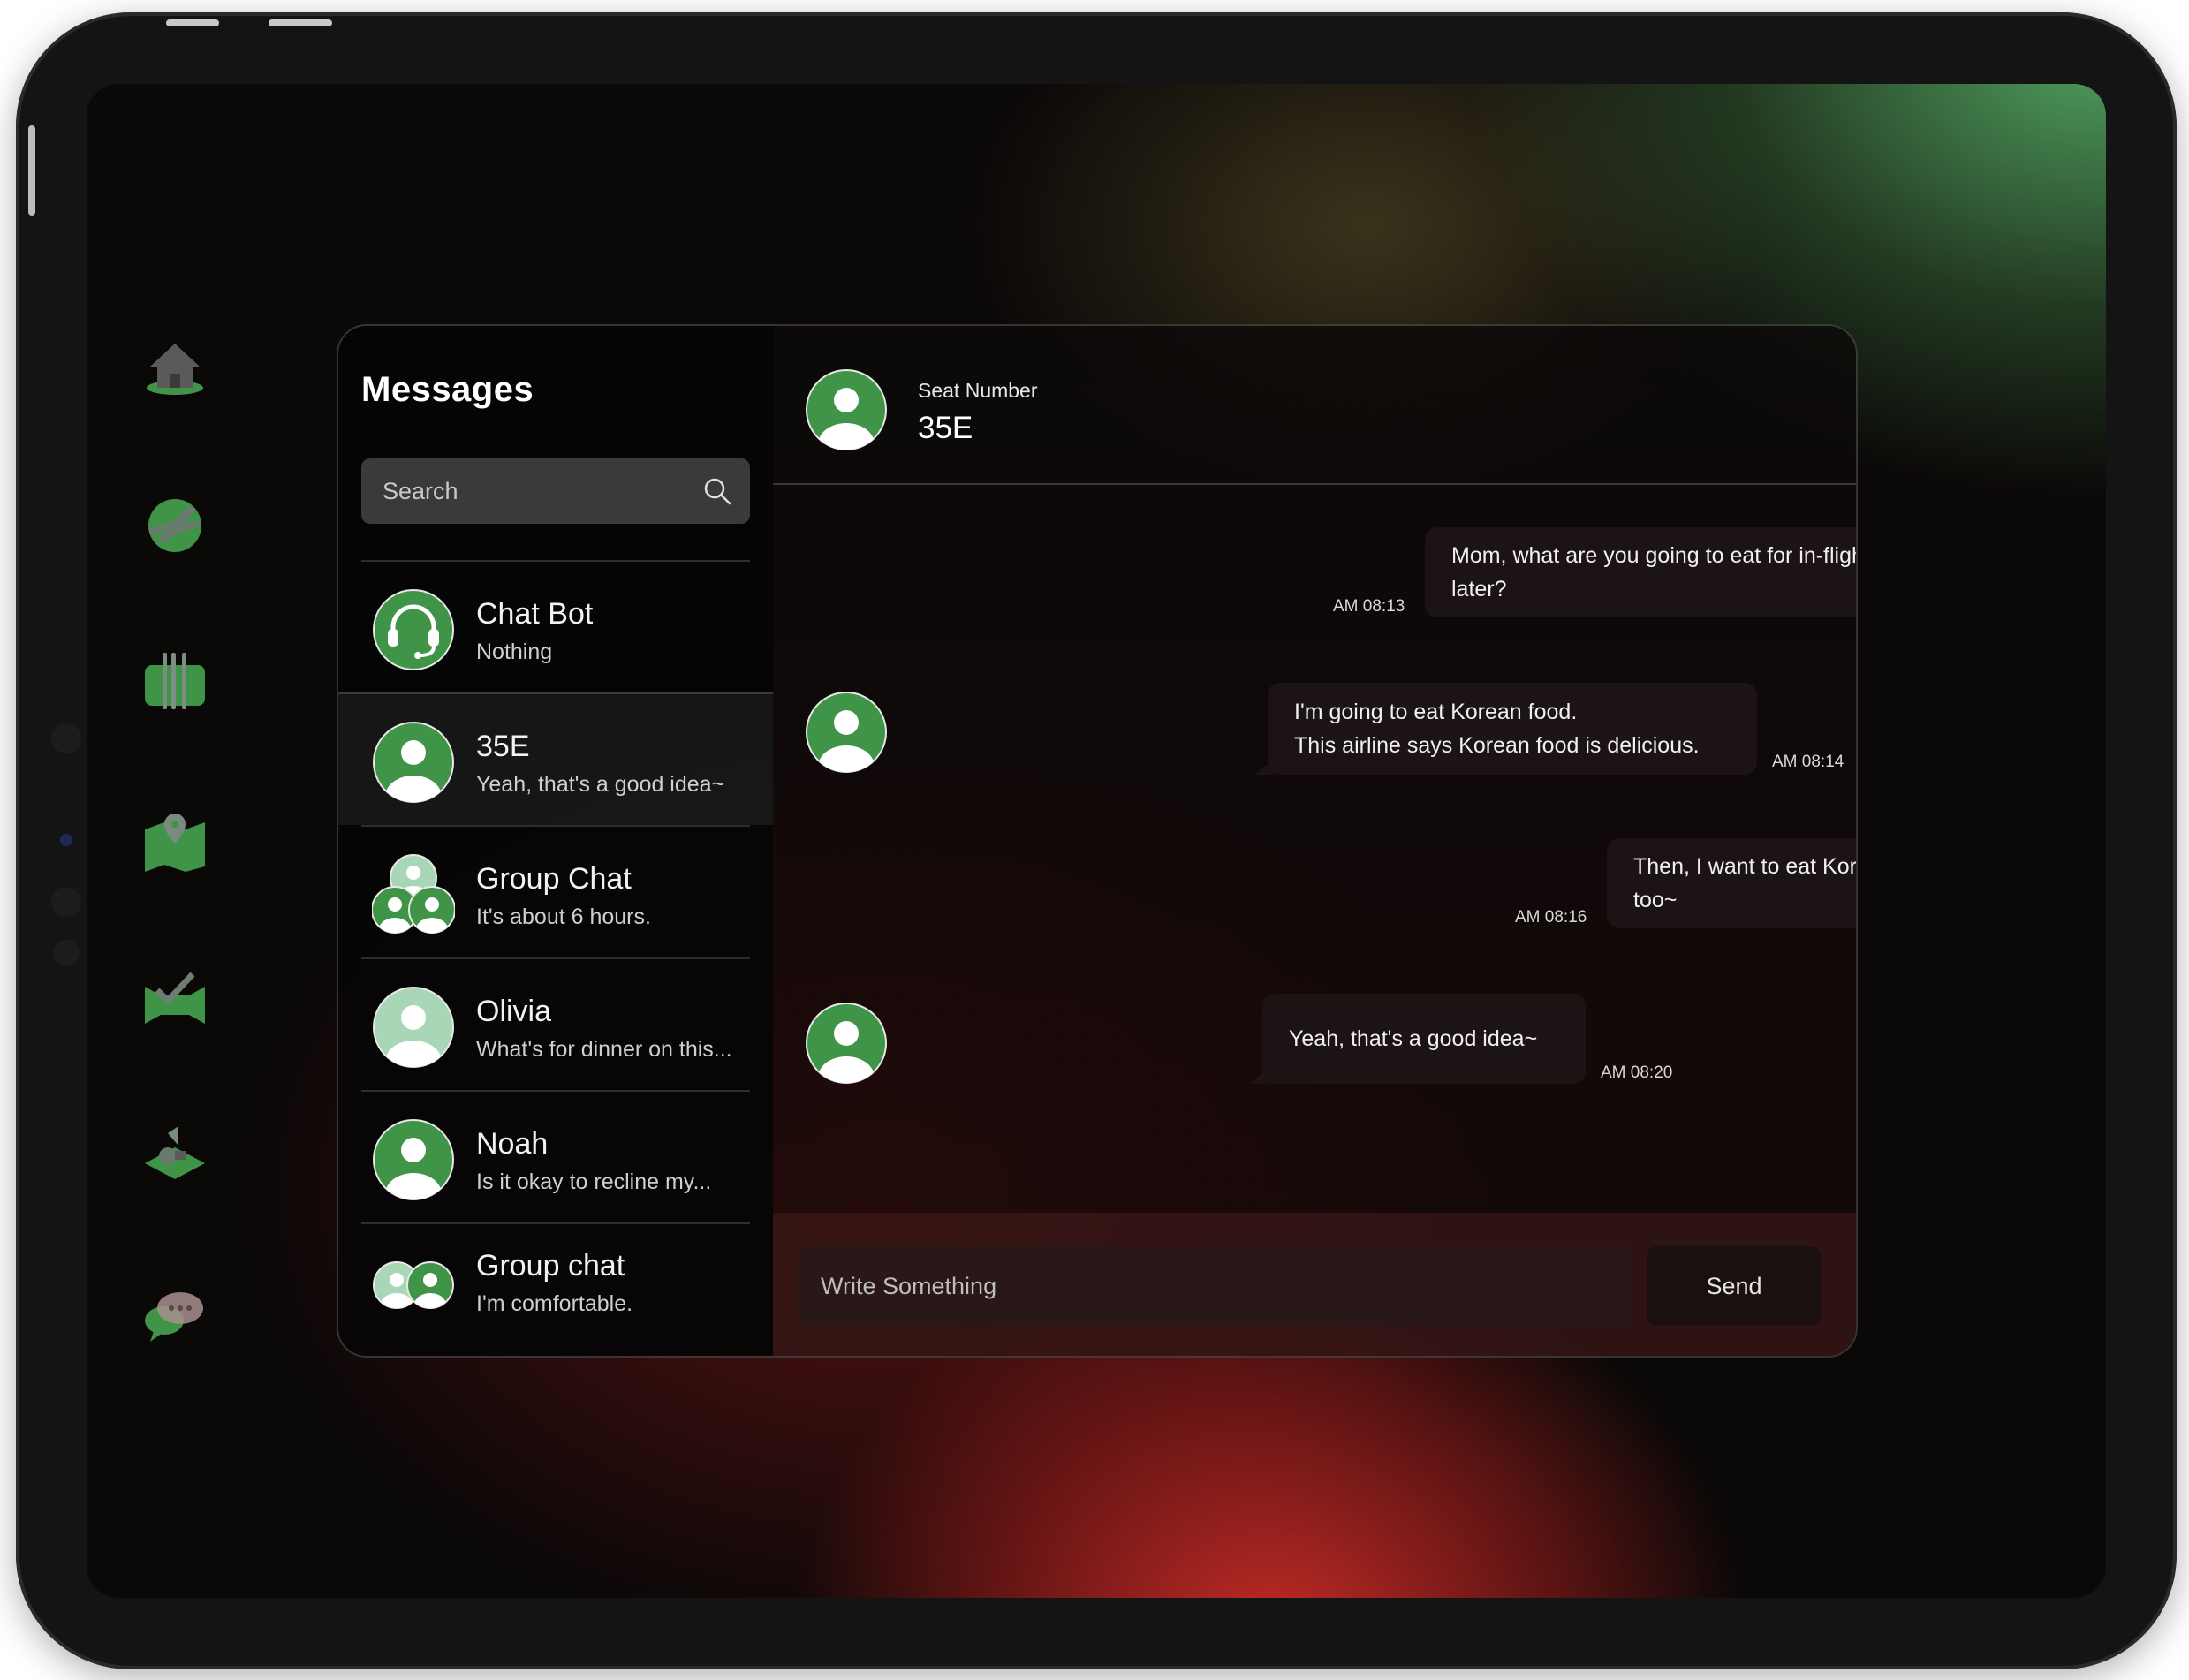  What do you see at coordinates (512, 1144) in the screenshot?
I see `conversation-name: Noah` at bounding box center [512, 1144].